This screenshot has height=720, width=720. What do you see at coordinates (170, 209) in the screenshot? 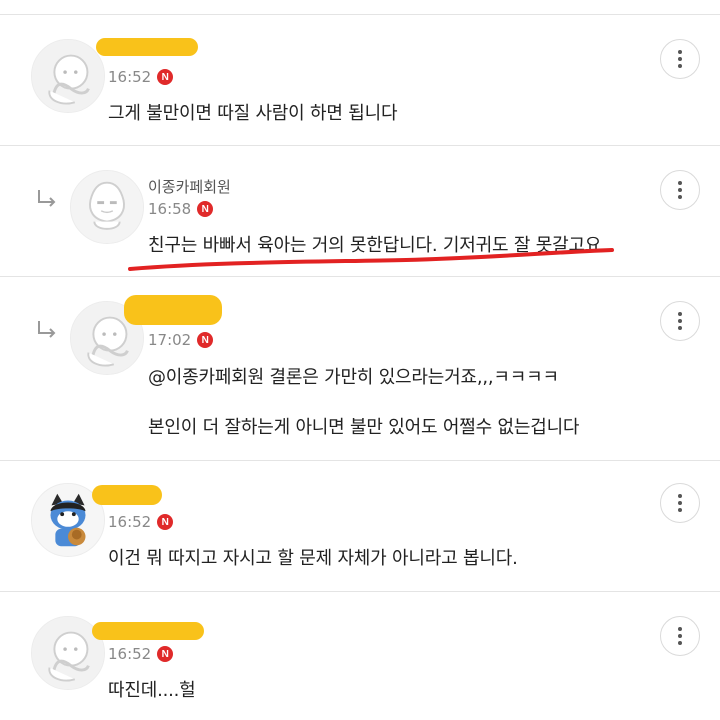
I see `timestamp: 16:58` at bounding box center [170, 209].